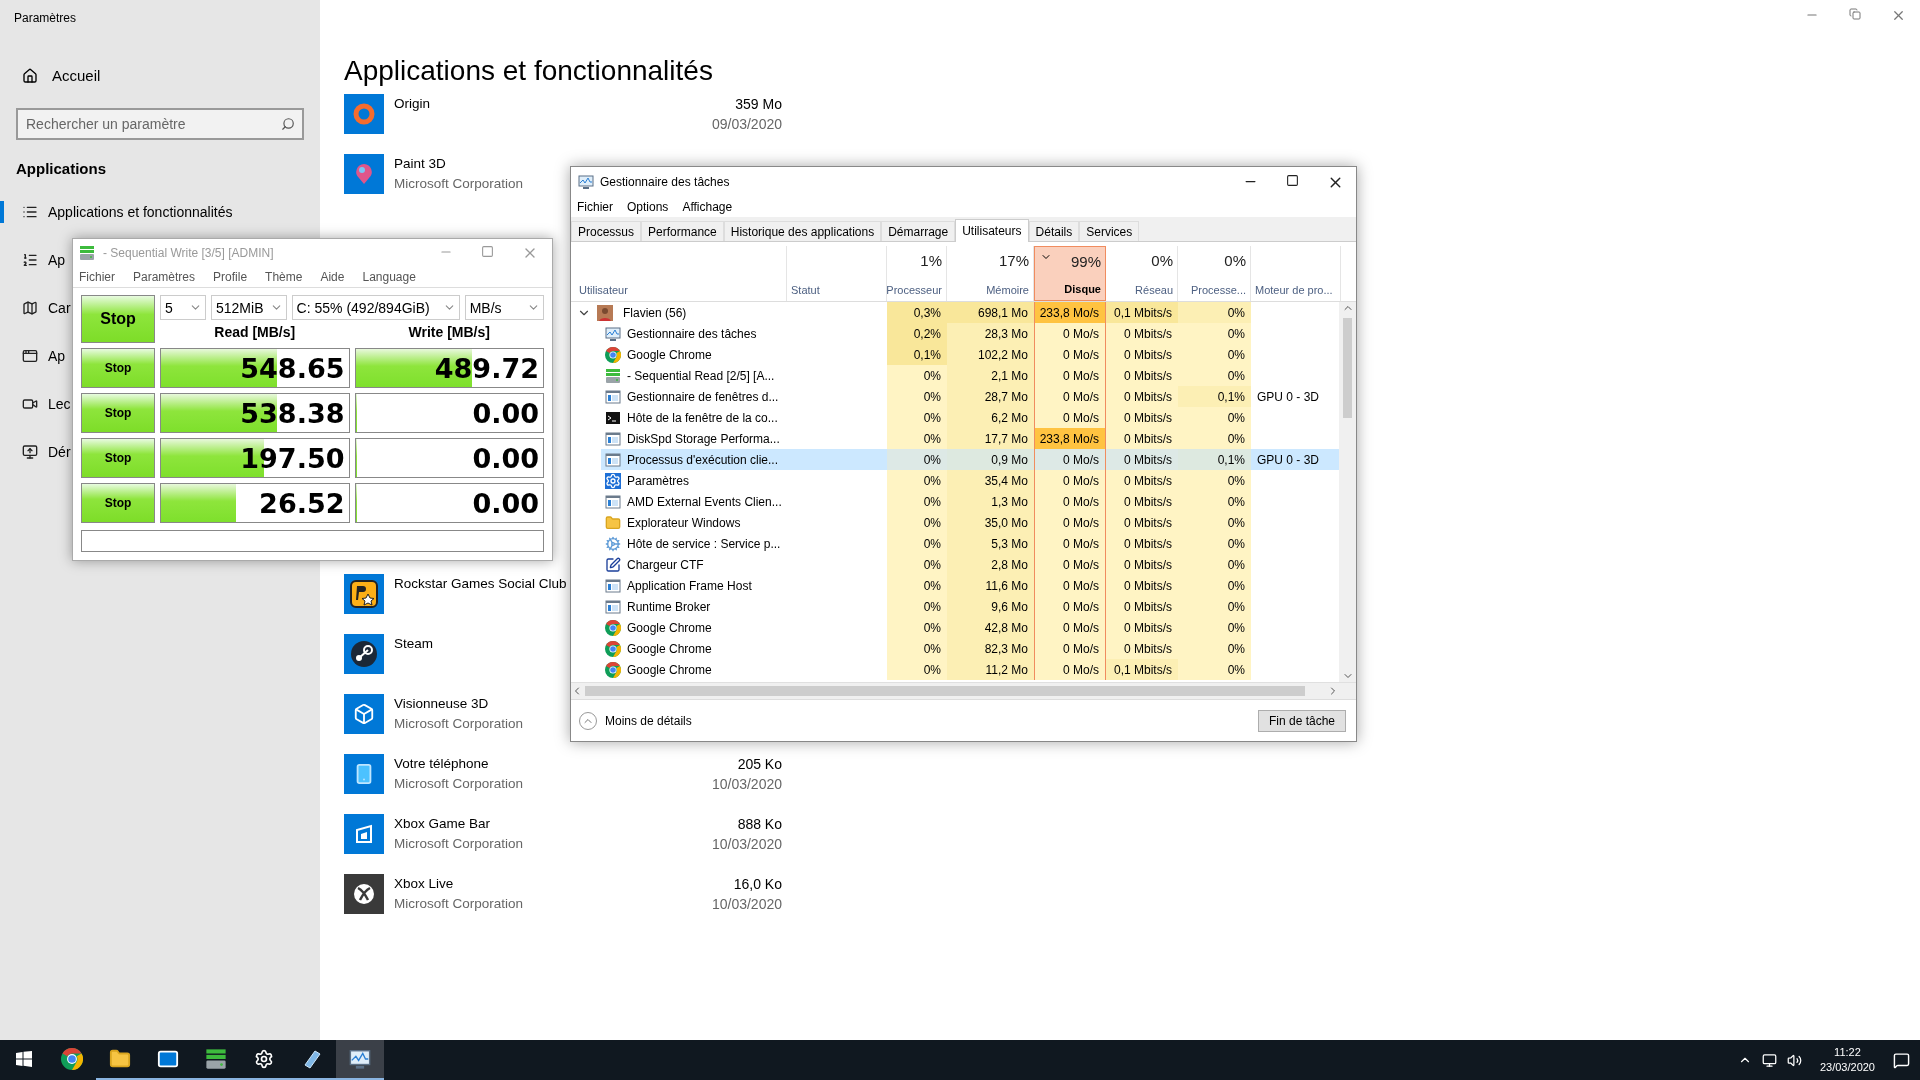 Image resolution: width=1920 pixels, height=1080 pixels. Describe the element at coordinates (1855, 14) in the screenshot. I see `restore-icon` at that location.